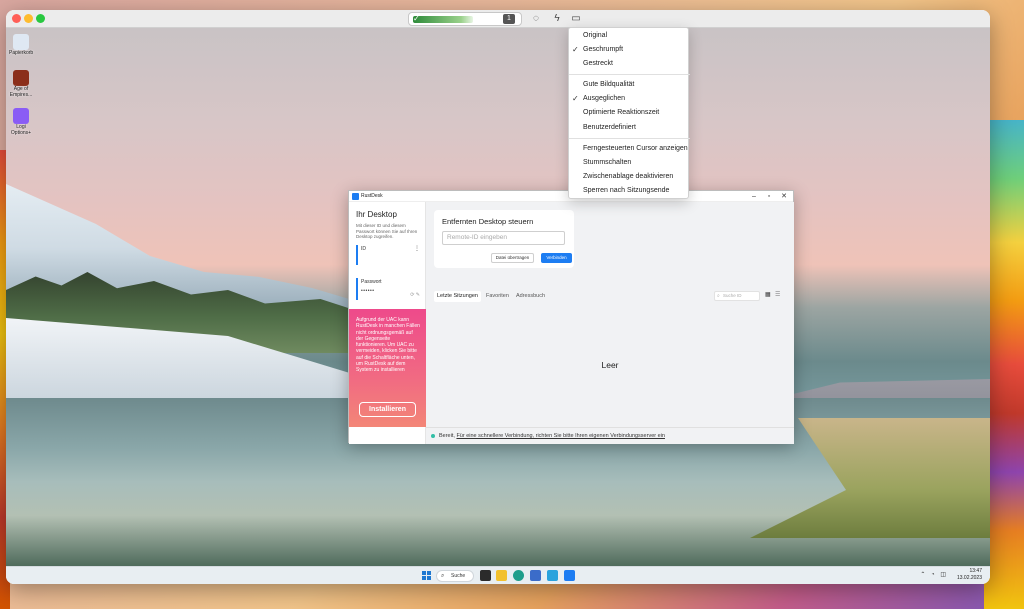  I want to click on menu-item-mute: Stummschalten, so click(629, 163).